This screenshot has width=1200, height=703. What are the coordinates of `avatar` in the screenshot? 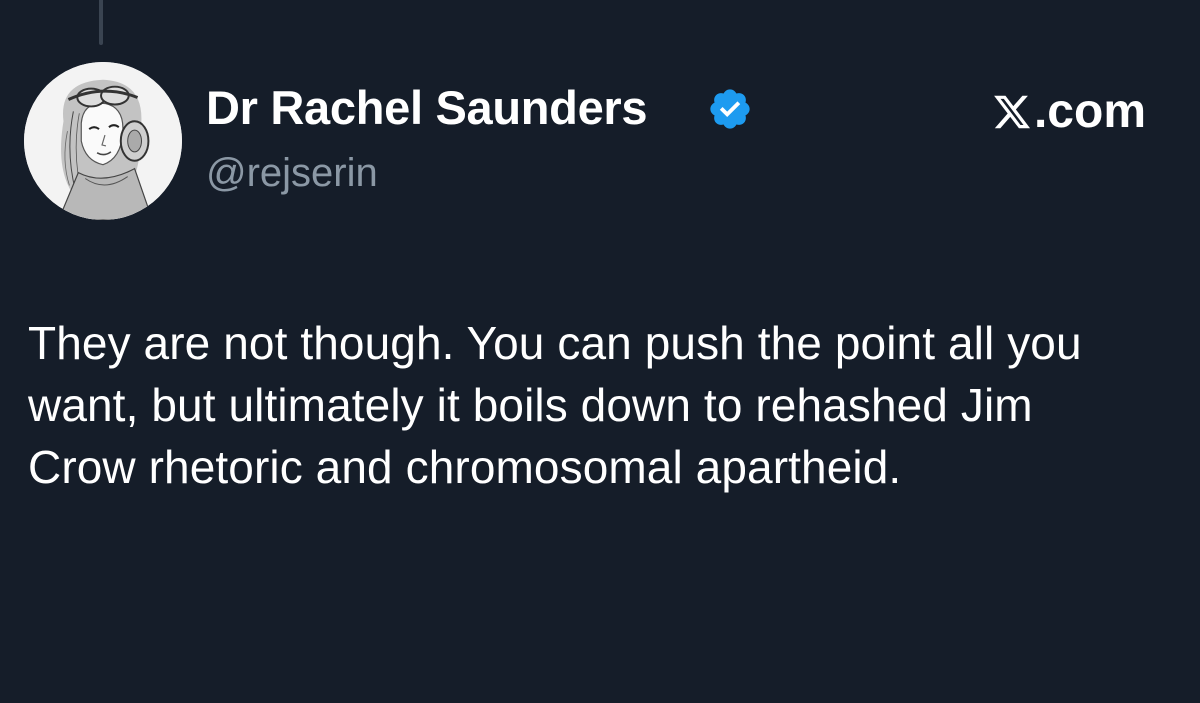 It's located at (103, 141).